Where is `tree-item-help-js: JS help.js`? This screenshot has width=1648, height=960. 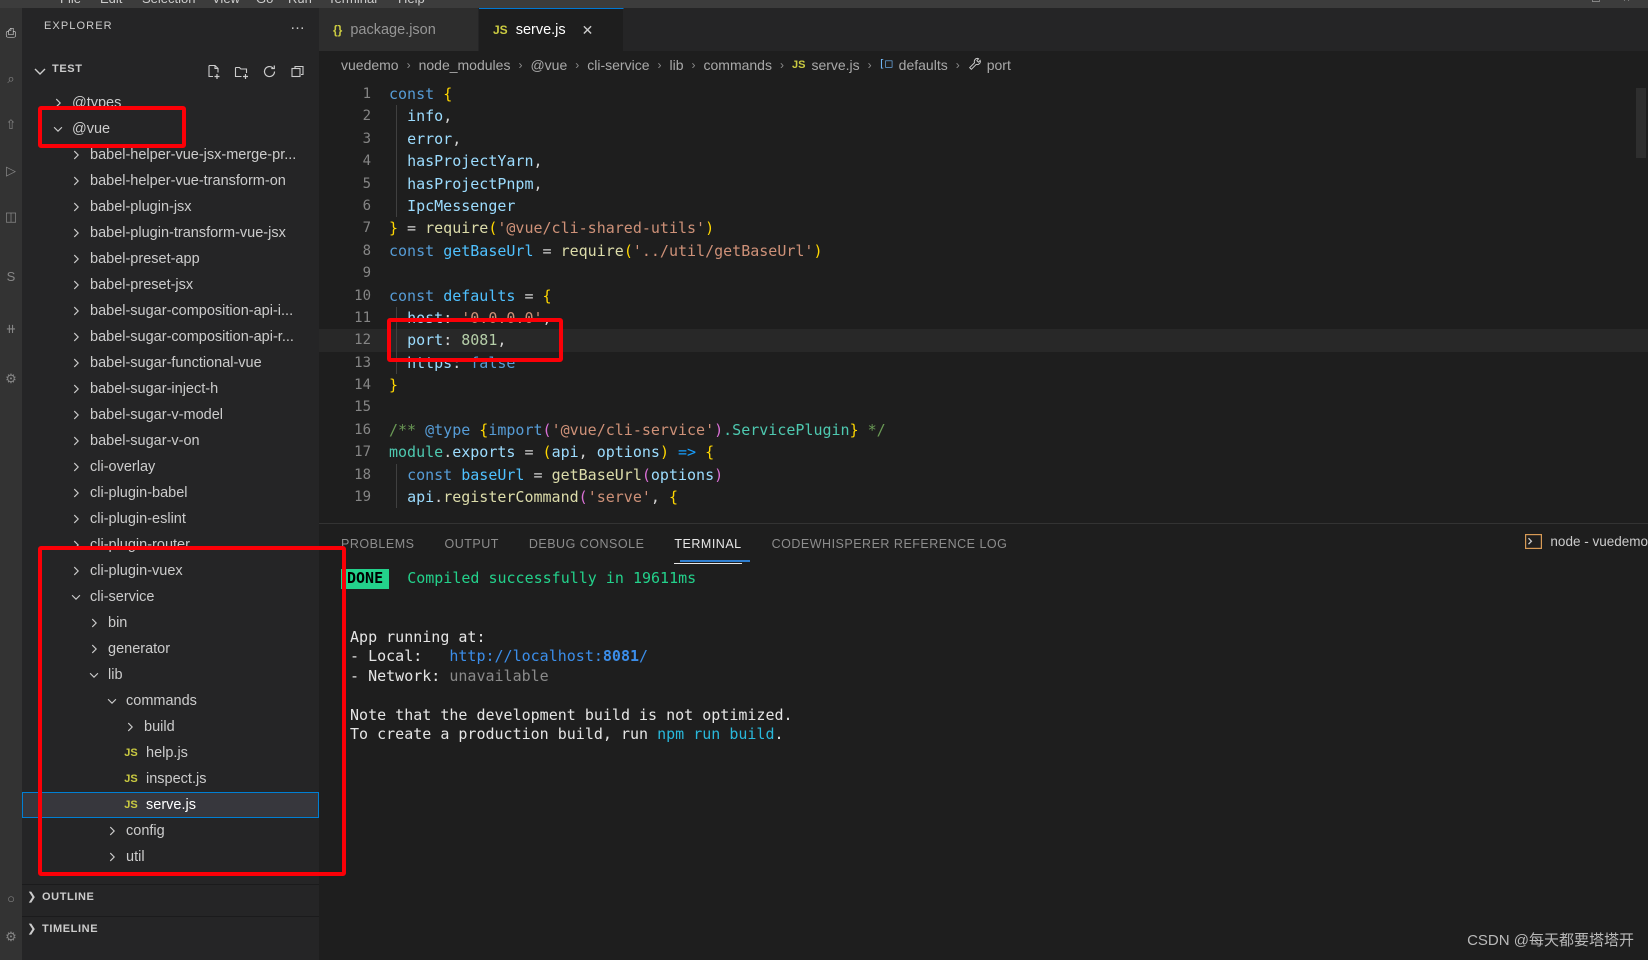
tree-item-help-js: JS help.js is located at coordinates (170, 753).